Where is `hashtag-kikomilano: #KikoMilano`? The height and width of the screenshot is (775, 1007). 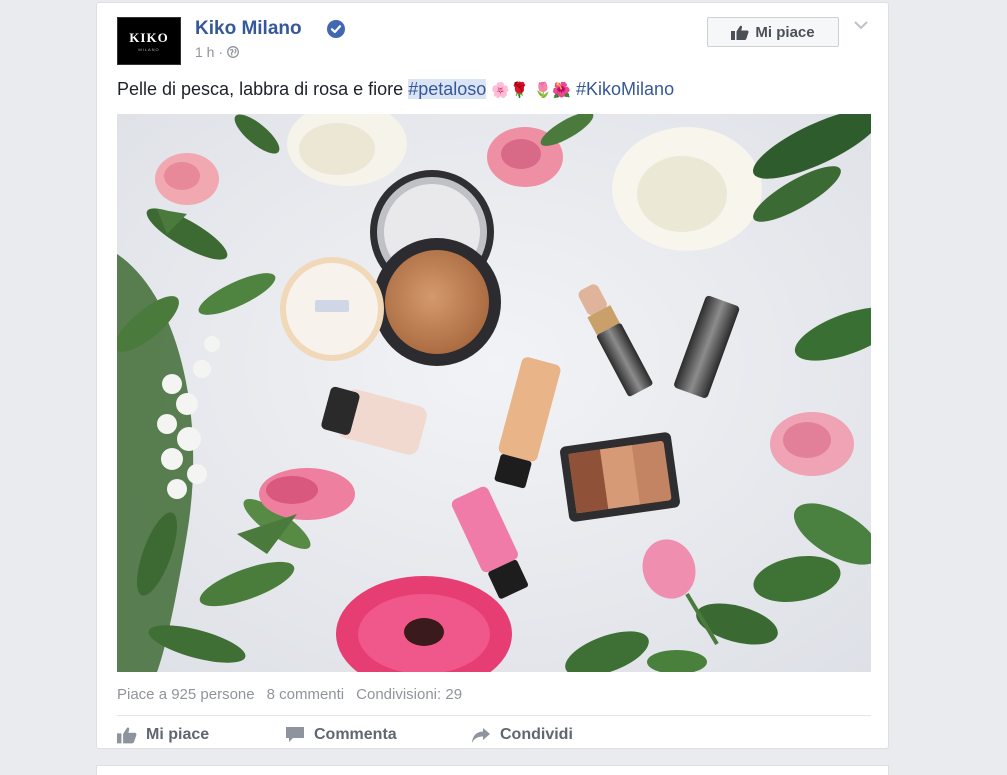 hashtag-kikomilano: #KikoMilano is located at coordinates (625, 89).